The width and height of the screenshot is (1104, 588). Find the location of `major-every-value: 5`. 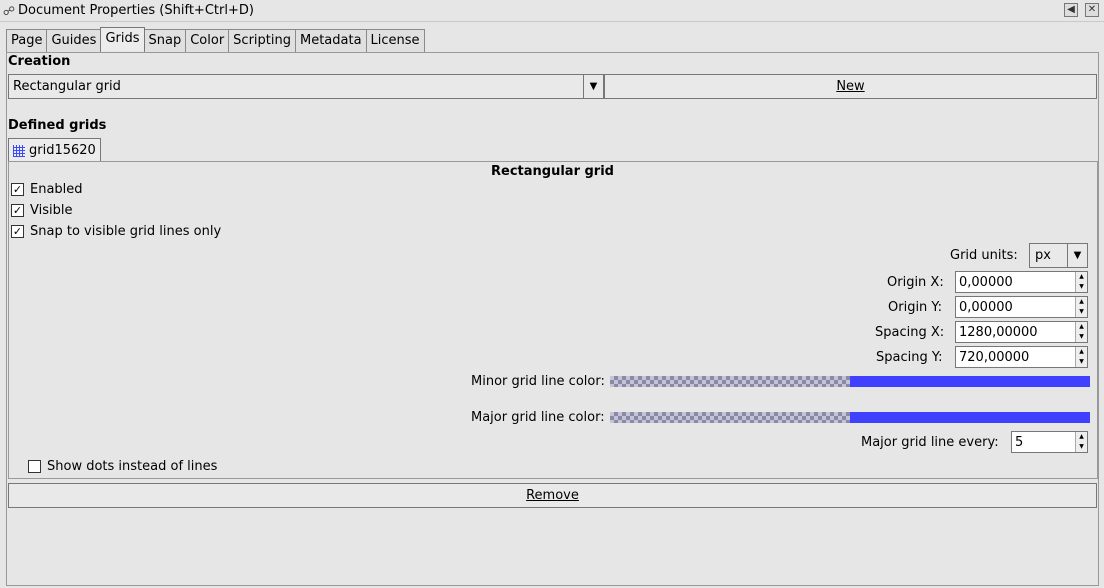

major-every-value: 5 is located at coordinates (1019, 442).